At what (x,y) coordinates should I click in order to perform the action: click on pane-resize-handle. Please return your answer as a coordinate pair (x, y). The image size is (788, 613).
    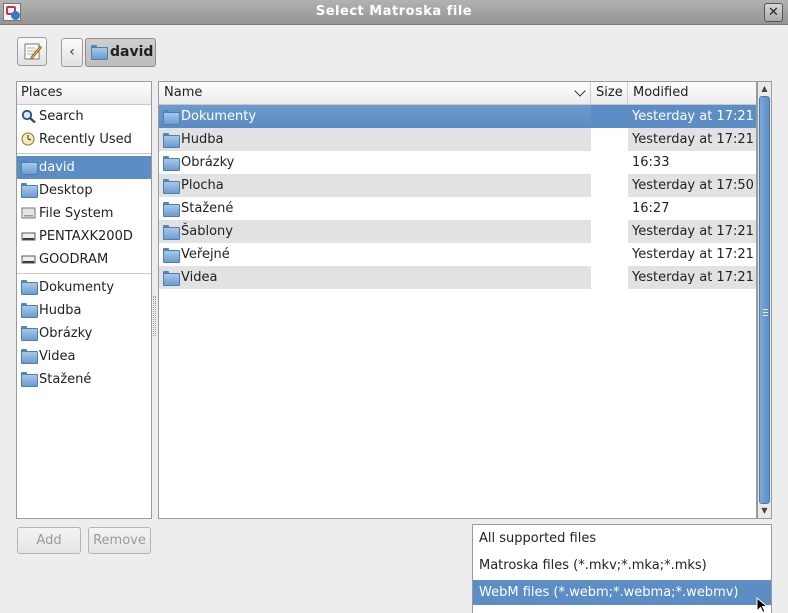
    Looking at the image, I should click on (154, 316).